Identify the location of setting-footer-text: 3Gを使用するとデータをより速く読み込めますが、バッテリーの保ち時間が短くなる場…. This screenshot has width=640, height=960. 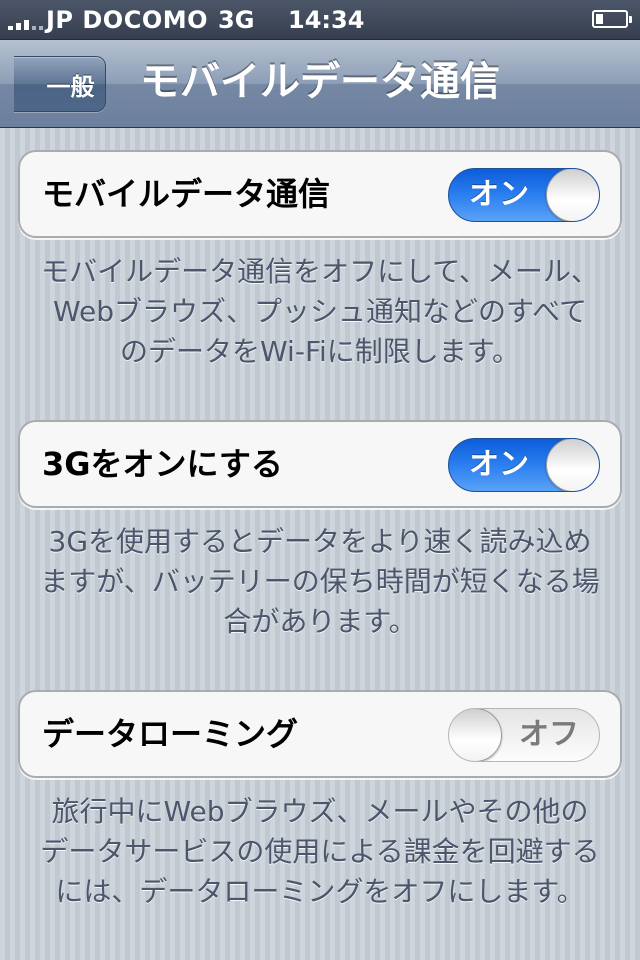
(320, 581).